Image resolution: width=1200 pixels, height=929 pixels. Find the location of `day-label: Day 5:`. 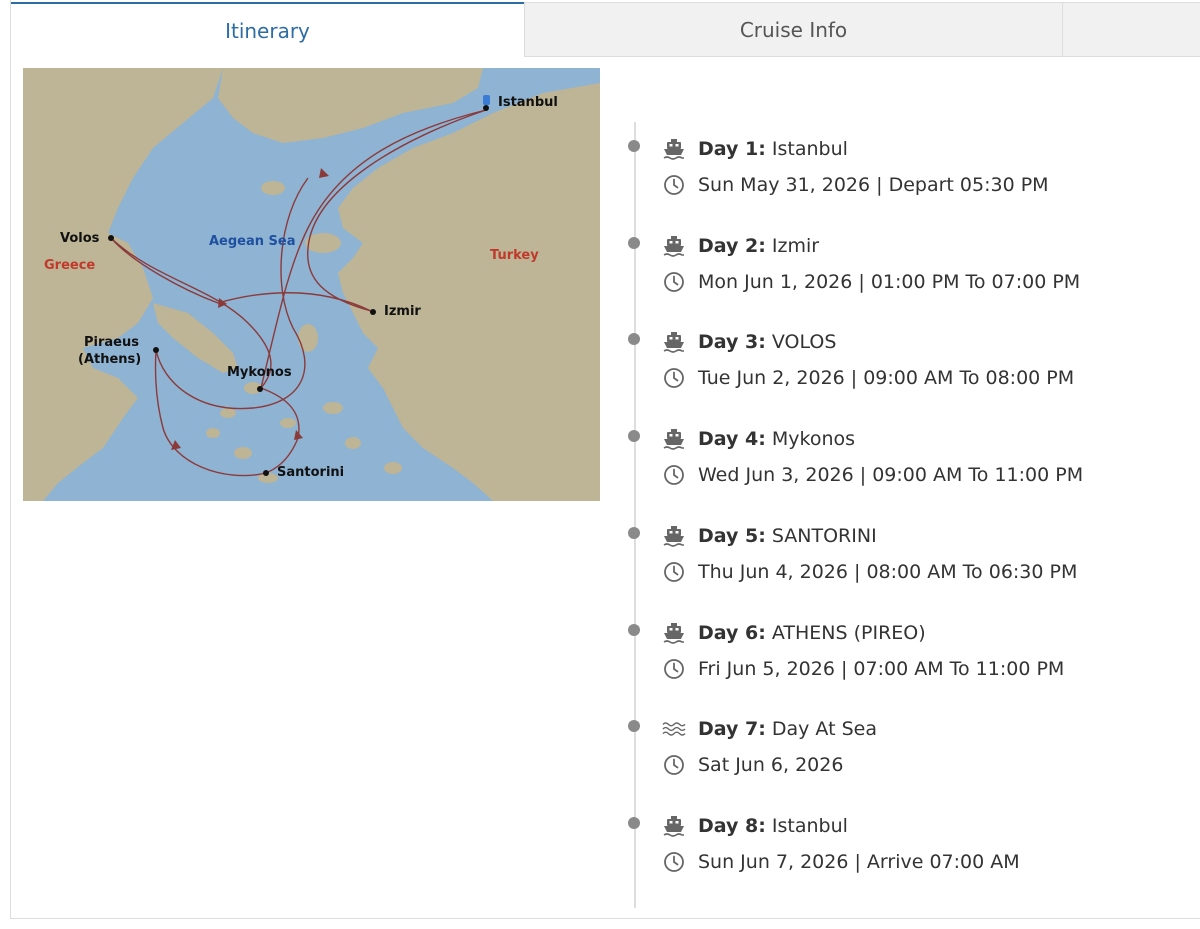

day-label: Day 5: is located at coordinates (732, 535).